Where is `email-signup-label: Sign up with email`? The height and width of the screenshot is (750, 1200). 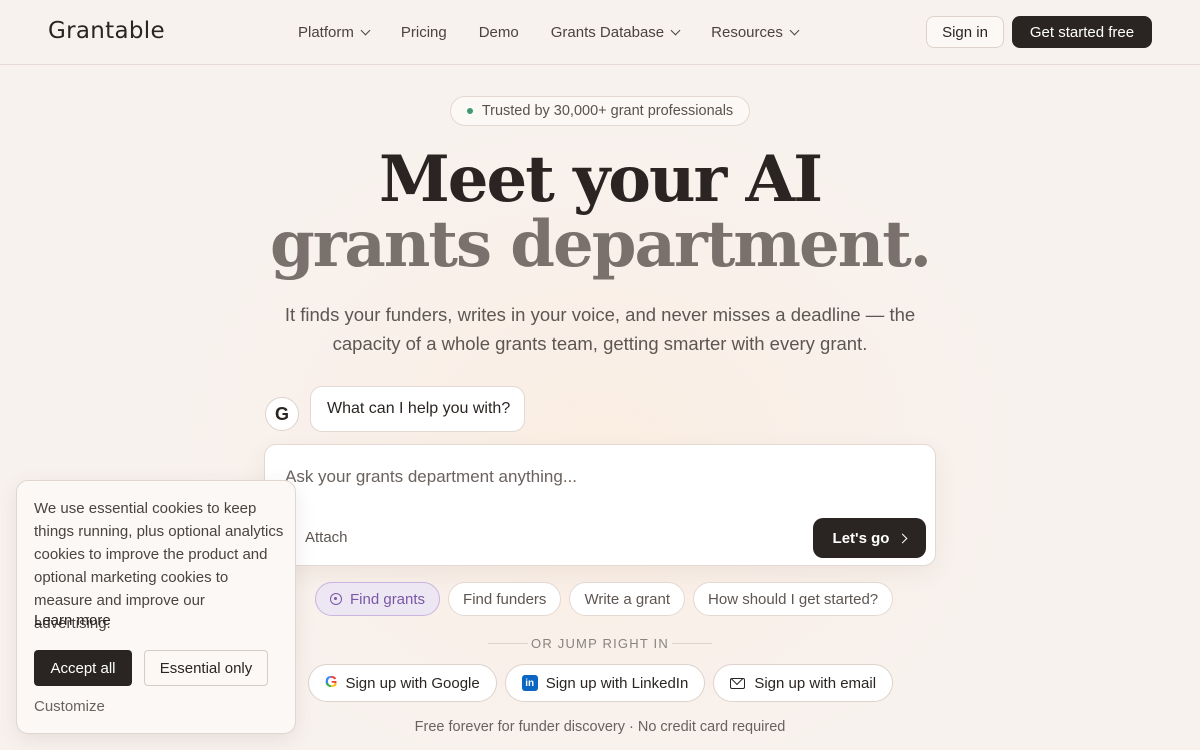
email-signup-label: Sign up with email is located at coordinates (815, 683).